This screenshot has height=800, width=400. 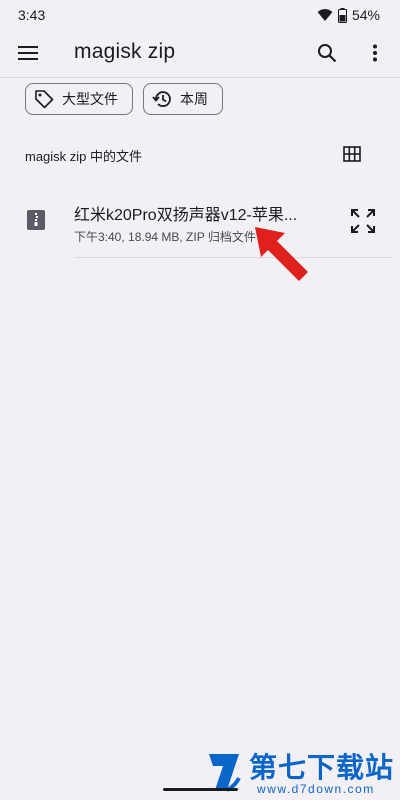 I want to click on status-icons: 54%, so click(x=348, y=15).